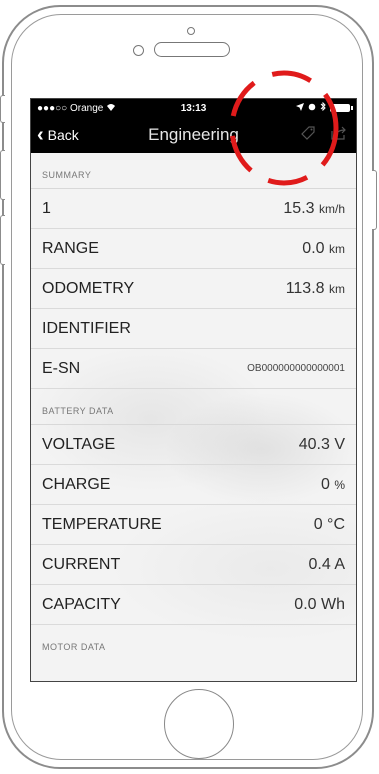 This screenshot has width=379, height=774. Describe the element at coordinates (76, 484) in the screenshot. I see `row-label: CHARGE` at that location.